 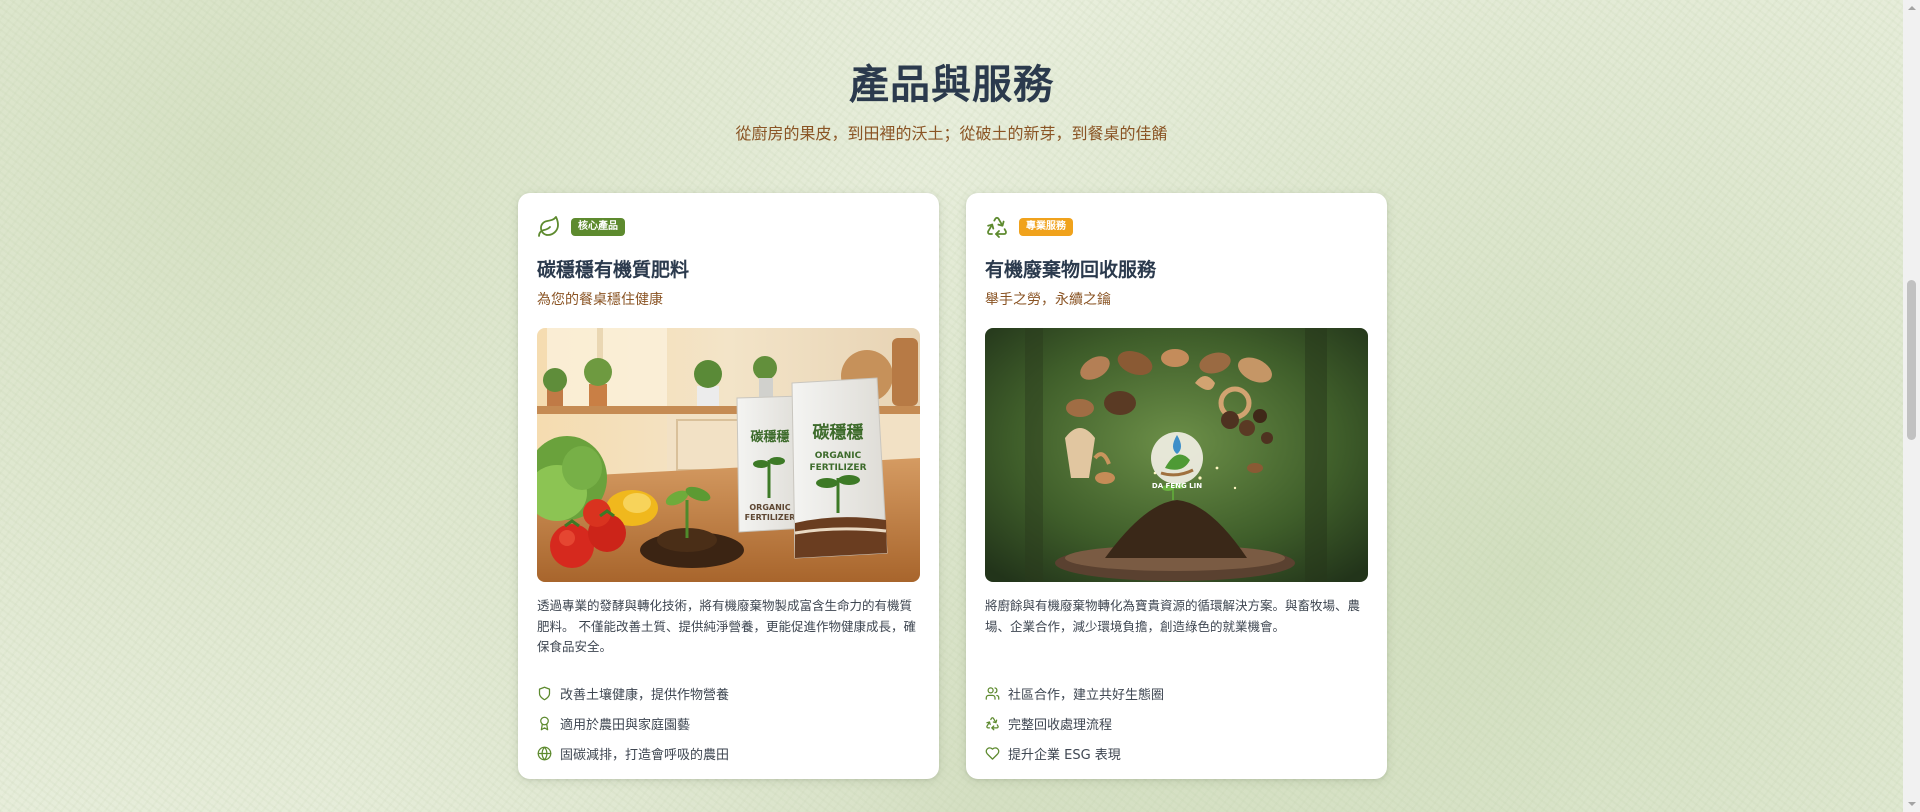 I want to click on bag-label-front-1: ORGANIC, so click(x=838, y=456).